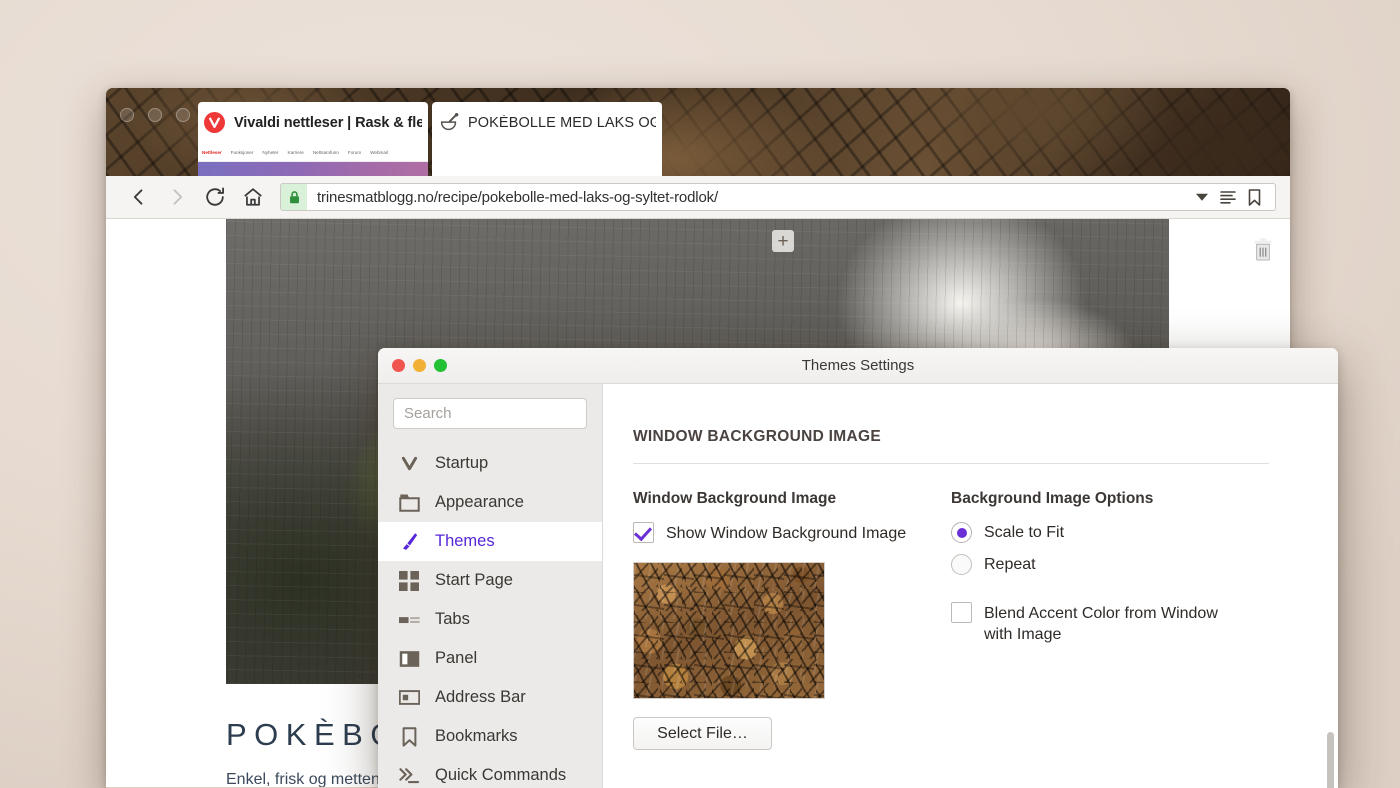 This screenshot has width=1400, height=788. Describe the element at coordinates (440, 365) in the screenshot. I see `settings-maximize-button` at that location.